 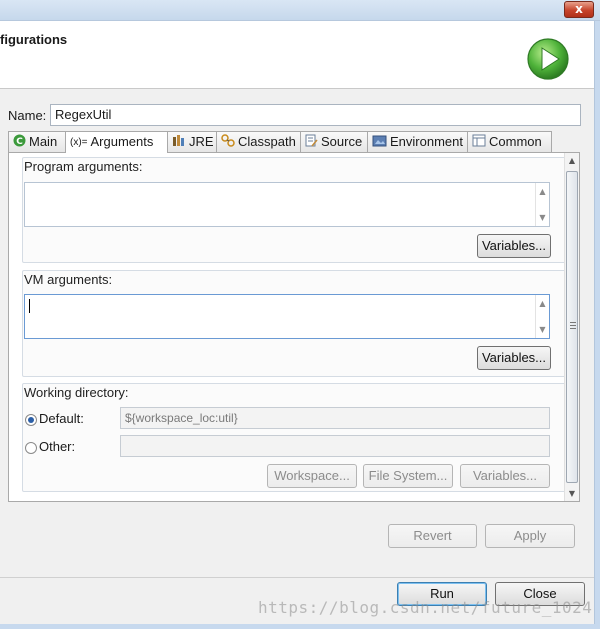 I want to click on window-frame-bottom, so click(x=300, y=626).